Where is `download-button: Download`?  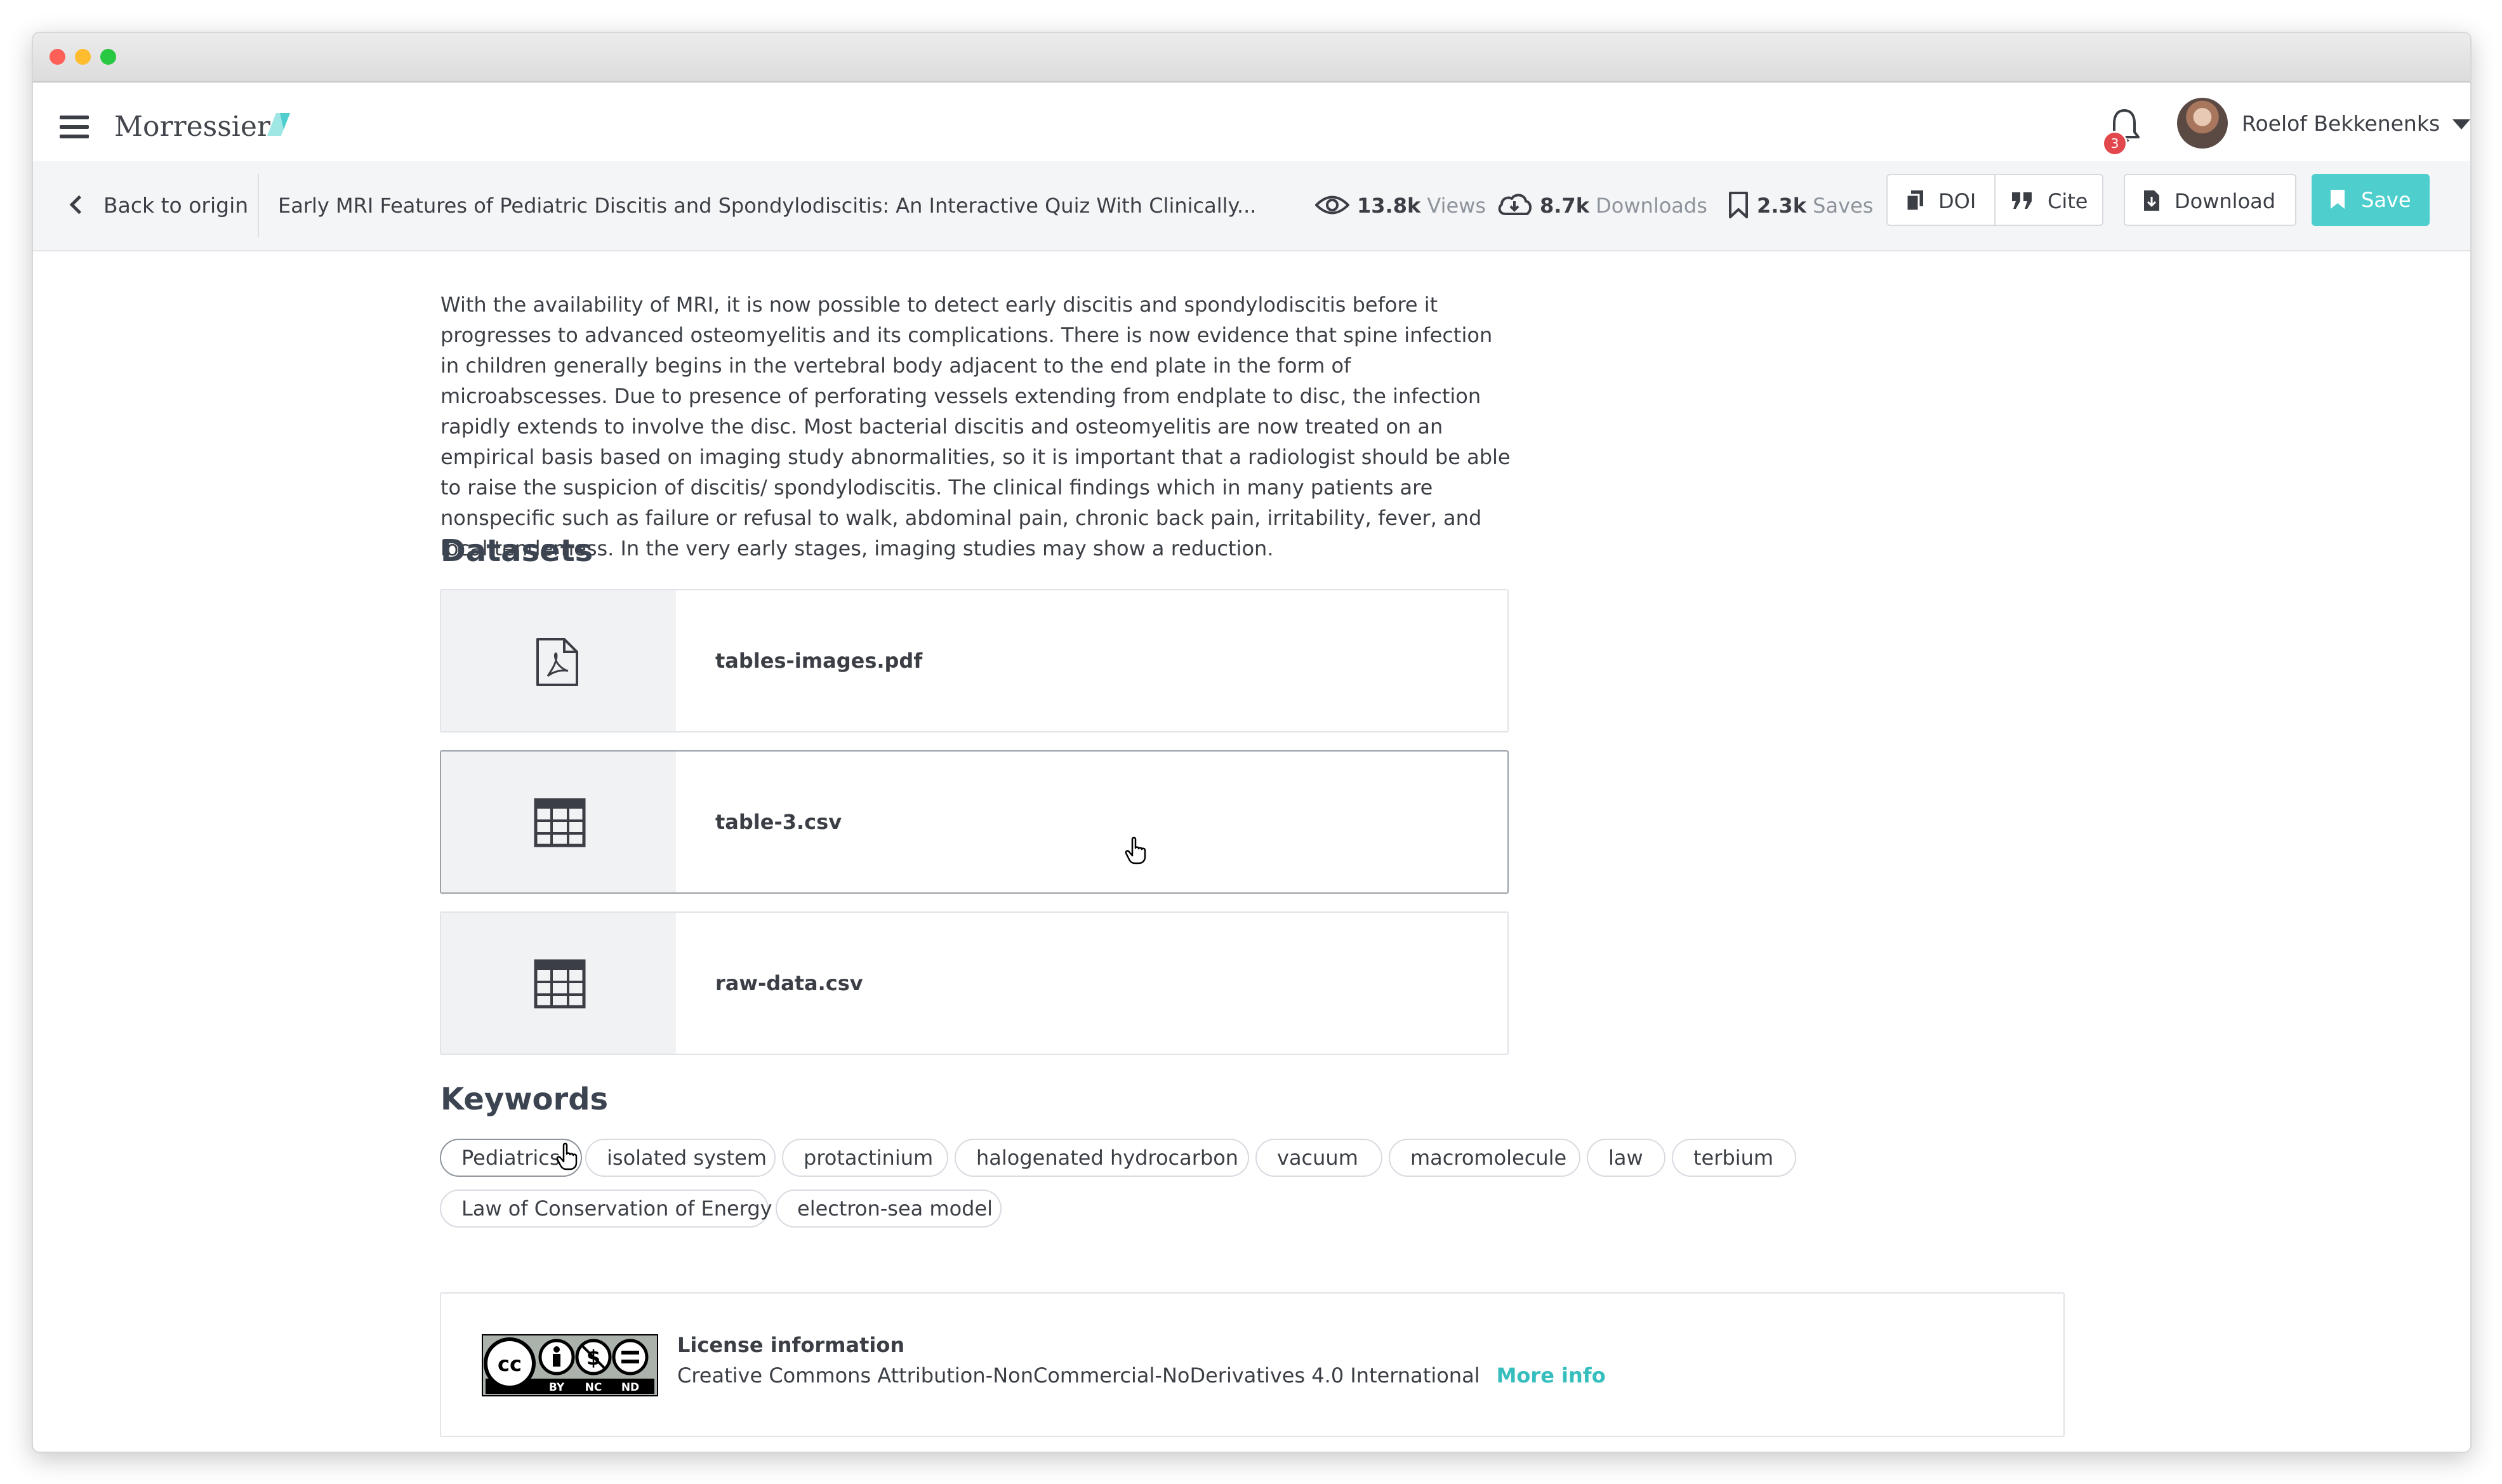 download-button: Download is located at coordinates (2210, 200).